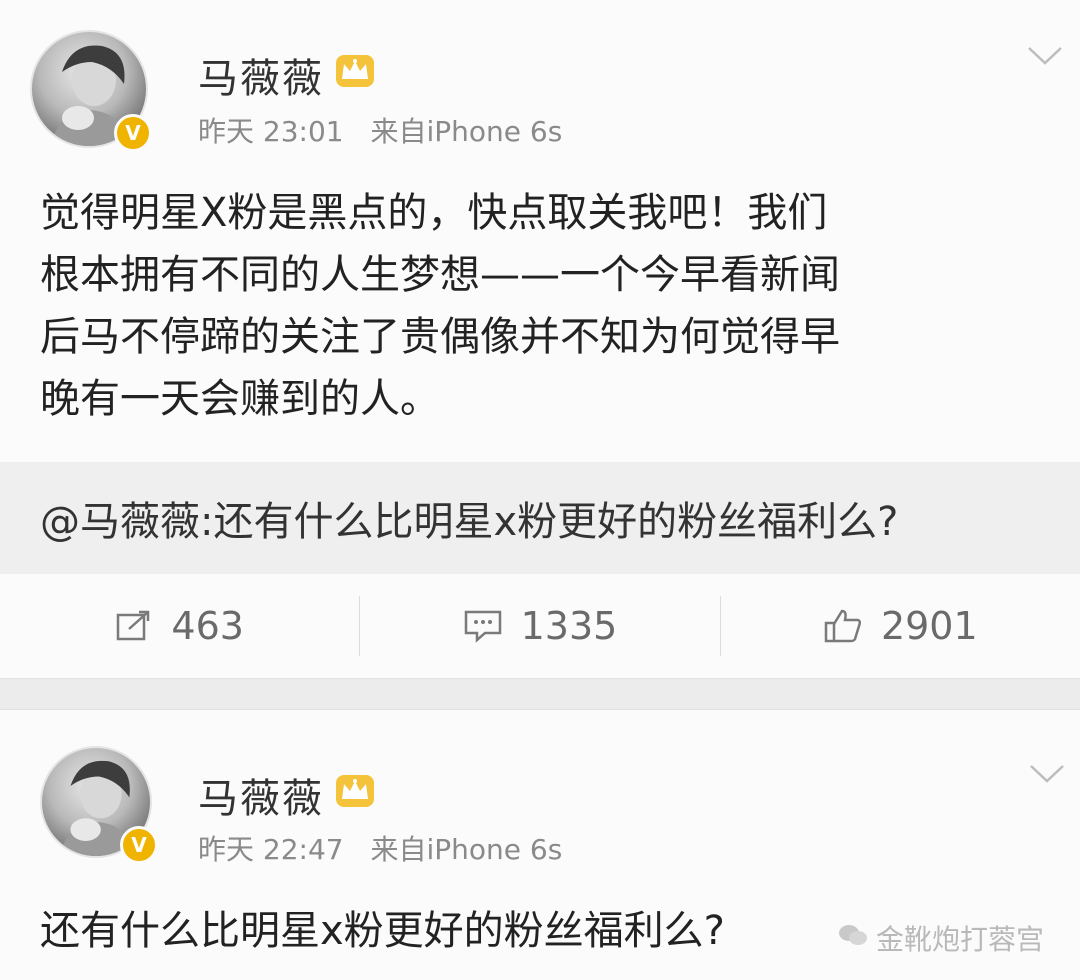 This screenshot has width=1080, height=980. I want to click on repost-count: 463, so click(207, 626).